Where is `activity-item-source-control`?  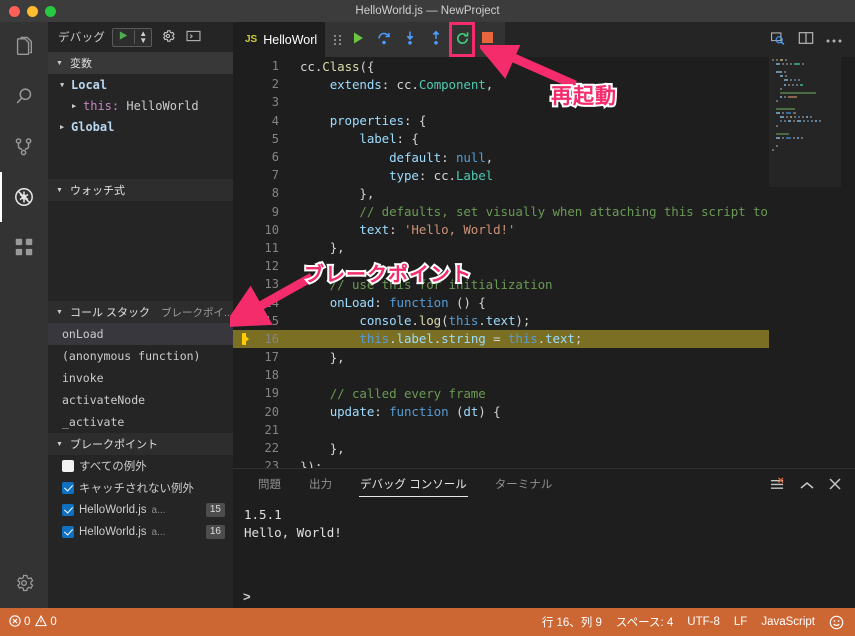
activity-item-source-control is located at coordinates (24, 147).